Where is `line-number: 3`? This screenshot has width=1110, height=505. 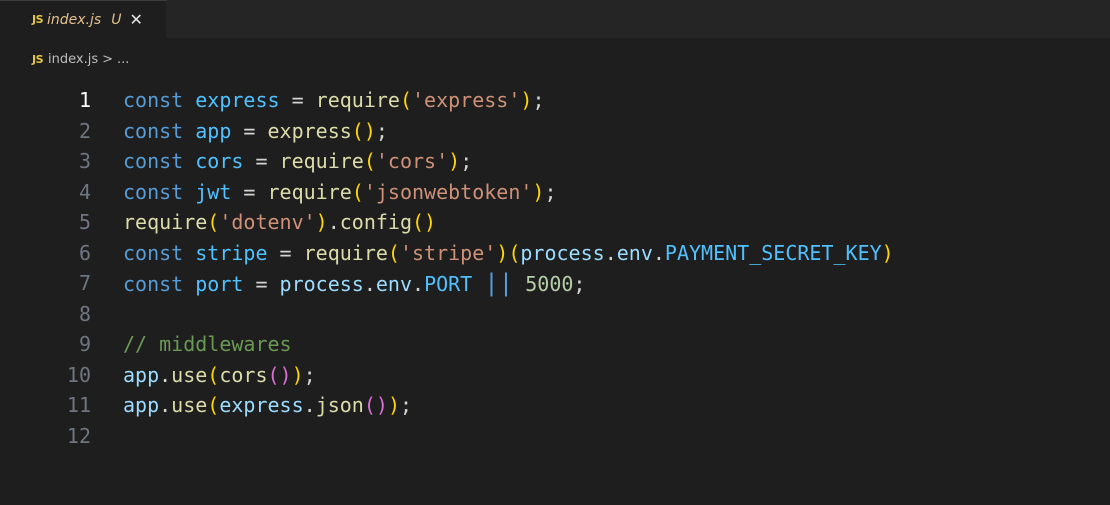
line-number: 3 is located at coordinates (84, 161).